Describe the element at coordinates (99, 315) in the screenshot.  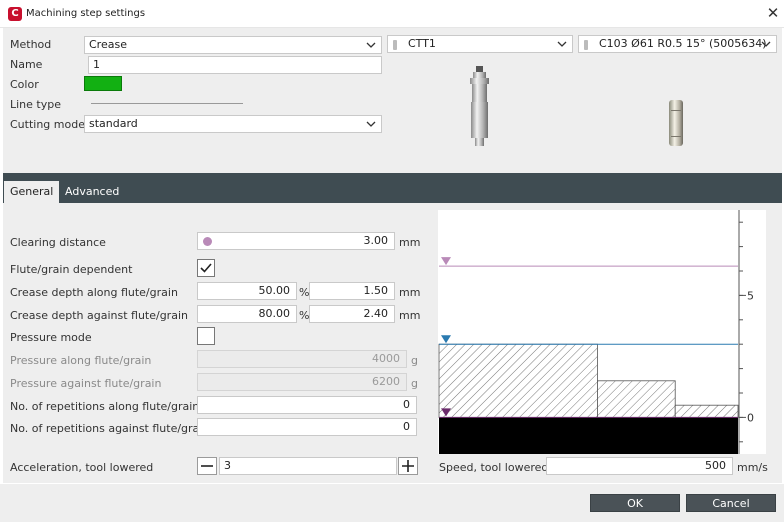
I see `crease-depth-against-label: Crease depth against flute/grain` at that location.